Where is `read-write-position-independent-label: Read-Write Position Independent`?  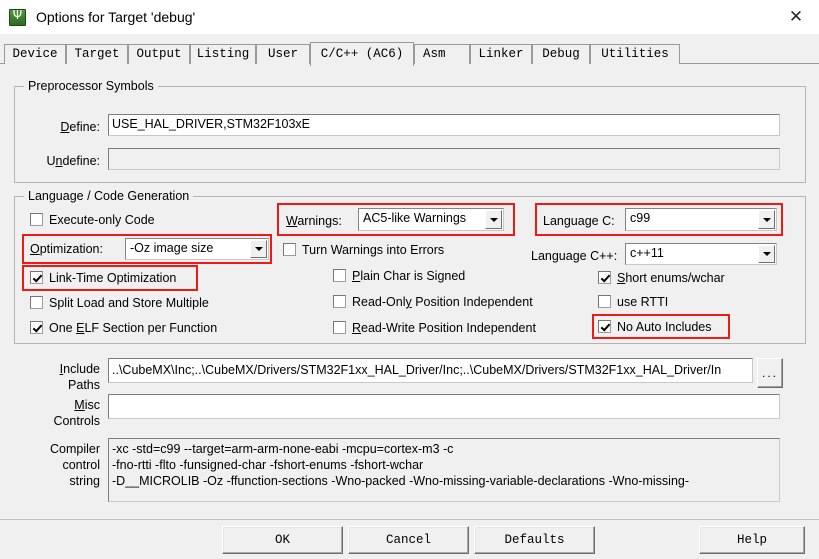
read-write-position-independent-label: Read-Write Position Independent is located at coordinates (444, 328).